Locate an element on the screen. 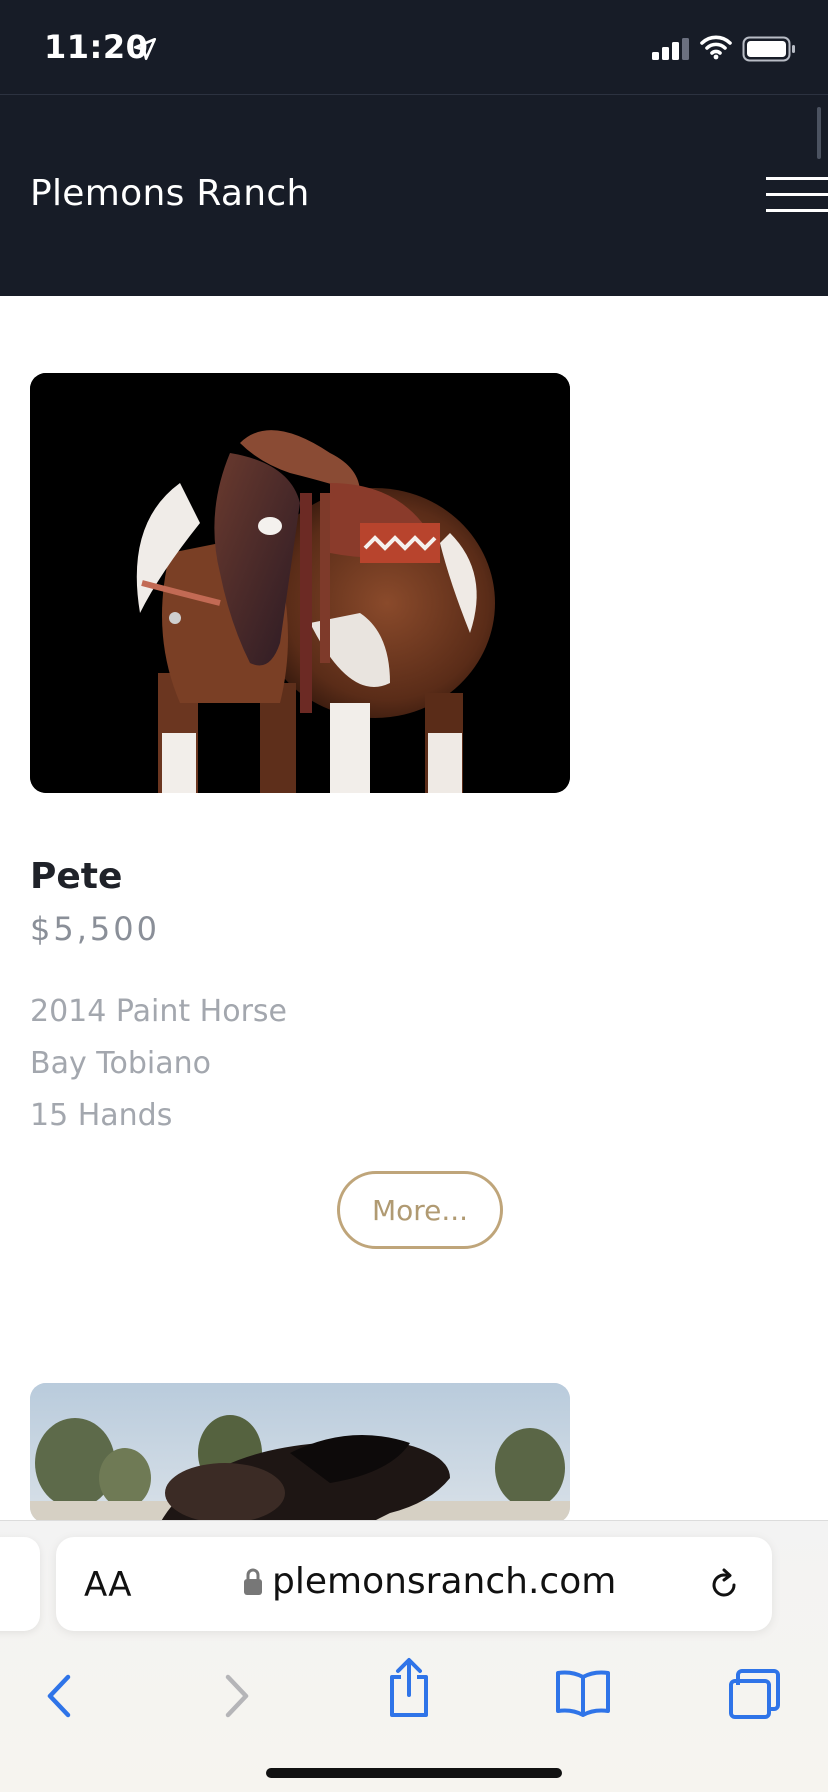 This screenshot has width=828, height=1792. text-size-button: AA is located at coordinates (107, 1585).